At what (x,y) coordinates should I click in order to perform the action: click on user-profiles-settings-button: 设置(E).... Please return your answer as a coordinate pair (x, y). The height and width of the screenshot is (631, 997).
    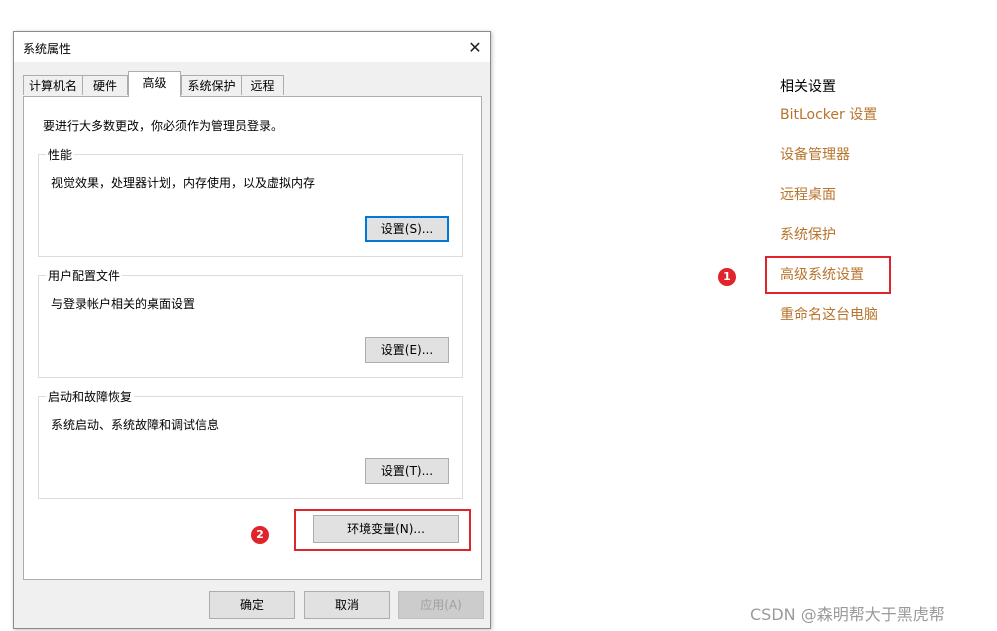
    Looking at the image, I should click on (407, 350).